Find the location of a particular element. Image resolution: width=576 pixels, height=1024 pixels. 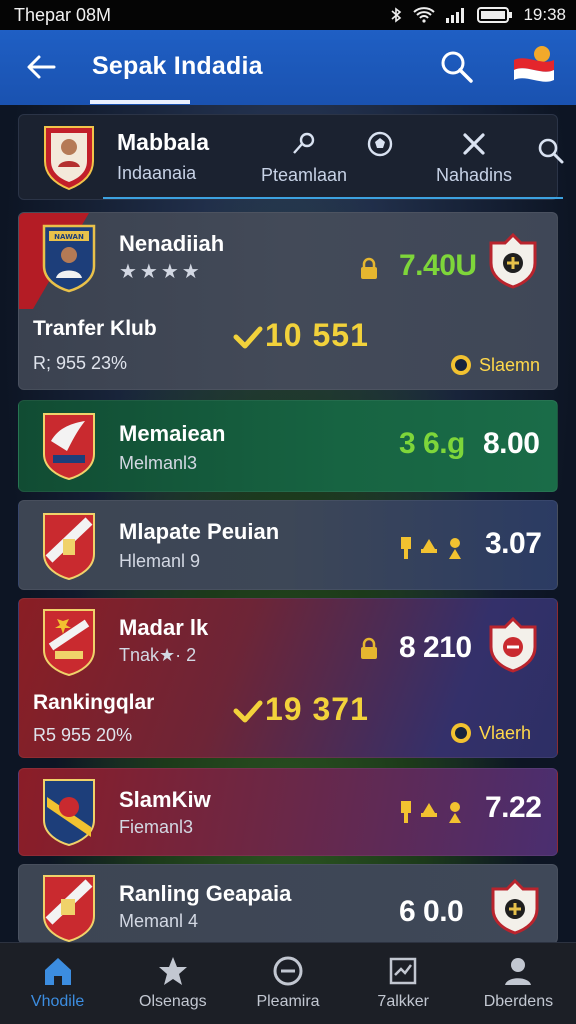

row-name: Mlapate Peuian is located at coordinates (199, 531).